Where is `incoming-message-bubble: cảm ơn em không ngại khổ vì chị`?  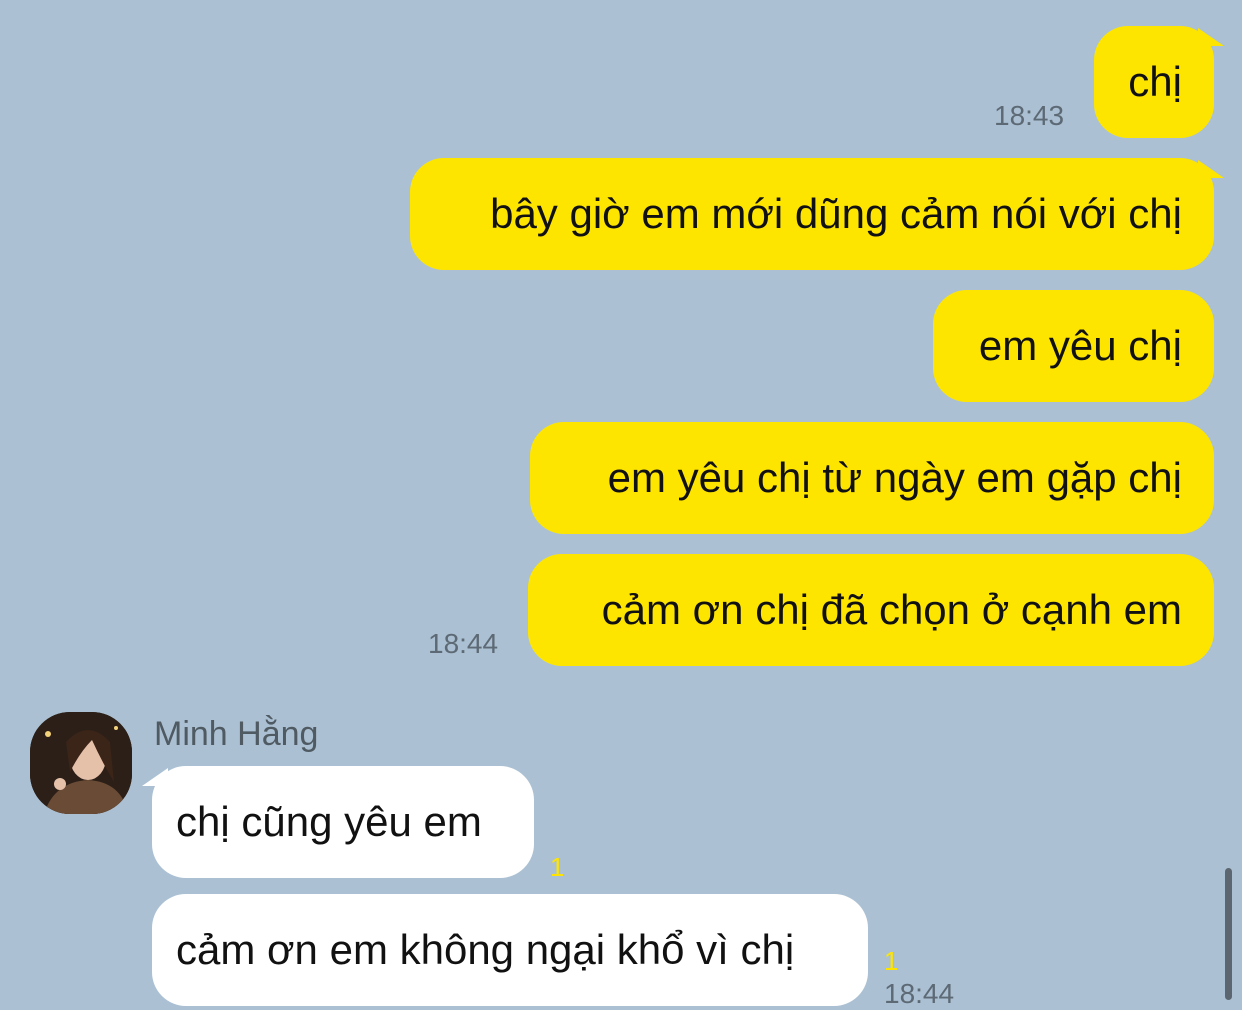 incoming-message-bubble: cảm ơn em không ngại khổ vì chị is located at coordinates (510, 950).